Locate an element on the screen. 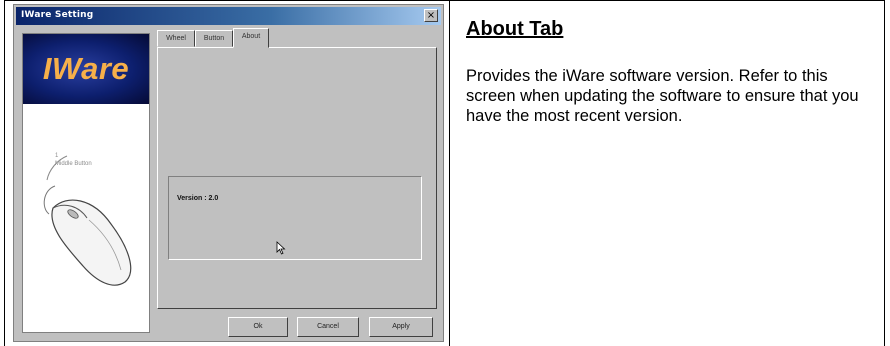 This screenshot has height=346, width=890. tab-about: About is located at coordinates (251, 38).